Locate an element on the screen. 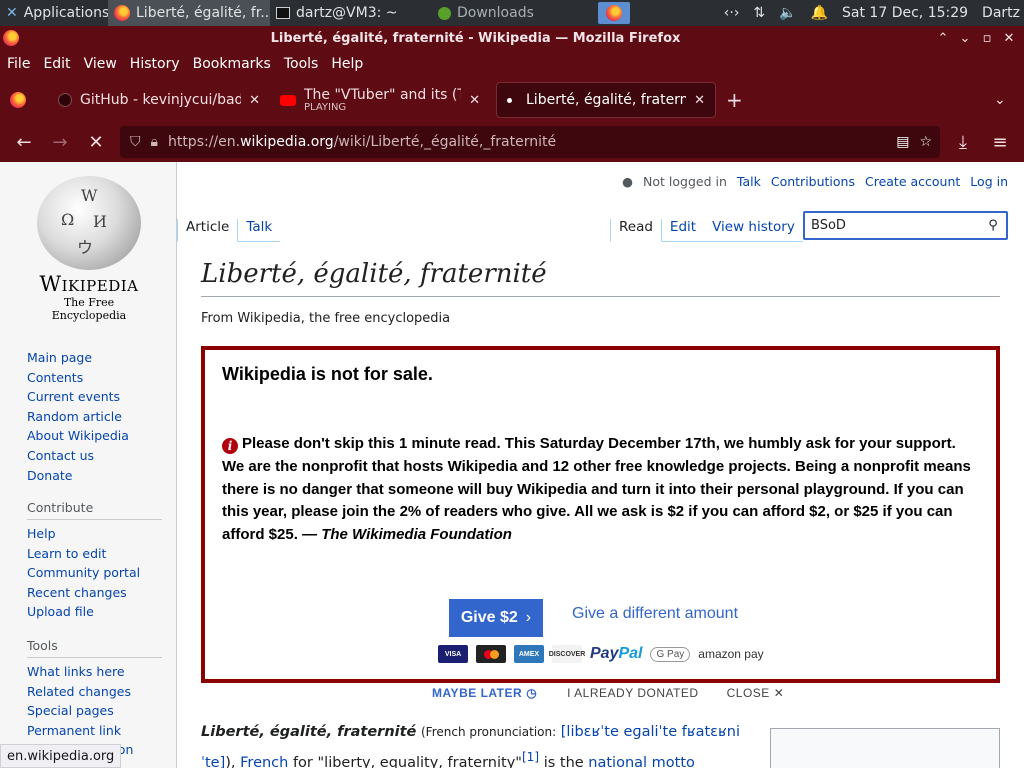 The height and width of the screenshot is (768, 1024). chevron-right-icon: › is located at coordinates (528, 617).